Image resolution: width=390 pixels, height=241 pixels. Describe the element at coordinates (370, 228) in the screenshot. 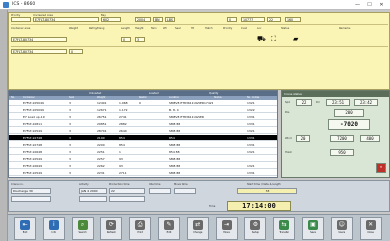

I see `close-button: ✕ Close` at that location.